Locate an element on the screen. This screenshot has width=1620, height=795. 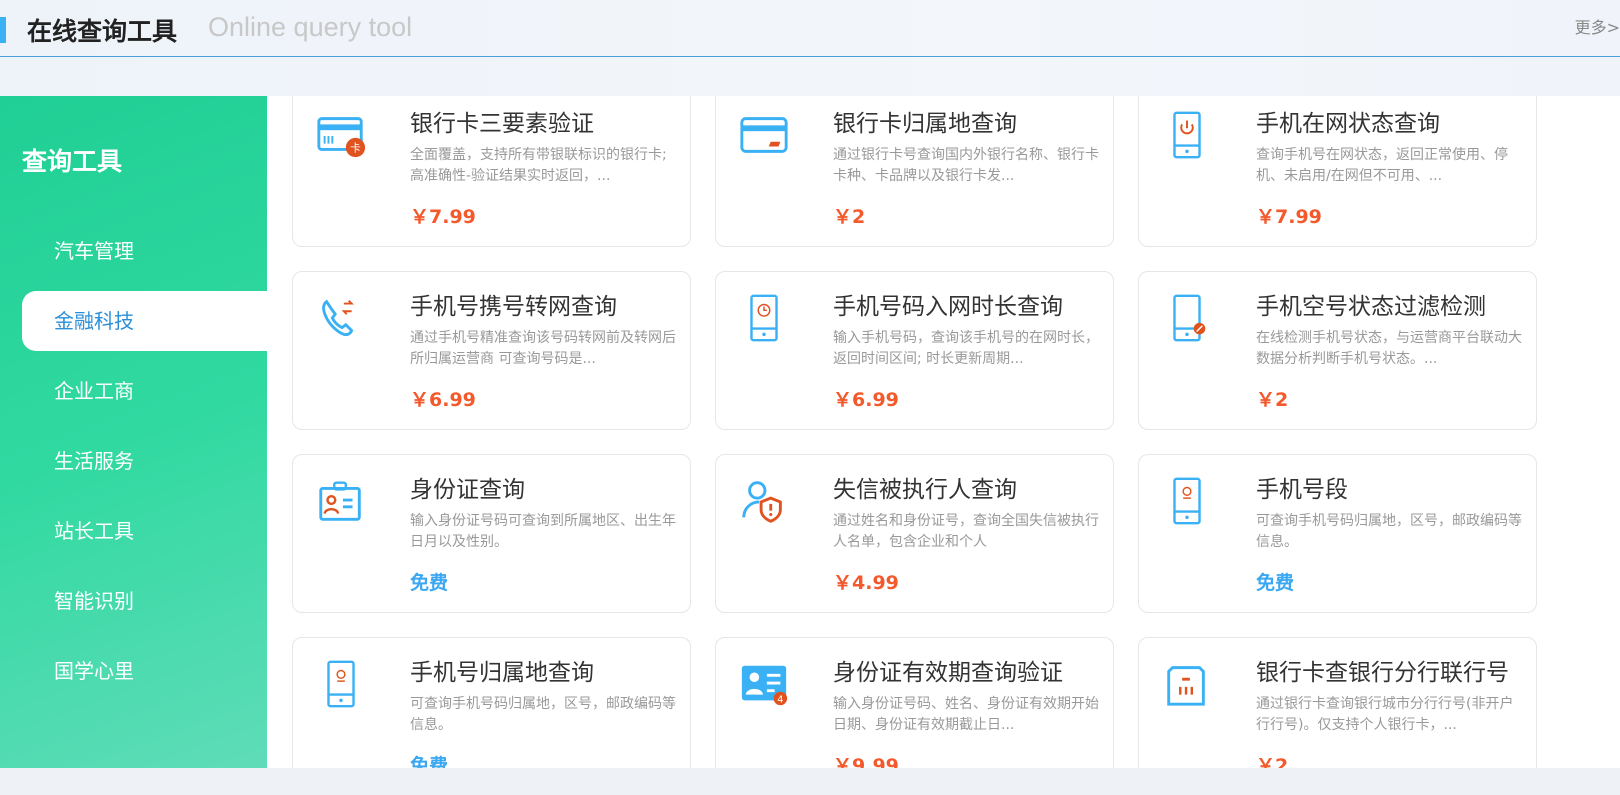
card-title: 身份证有效期查询验证 is located at coordinates (948, 673).